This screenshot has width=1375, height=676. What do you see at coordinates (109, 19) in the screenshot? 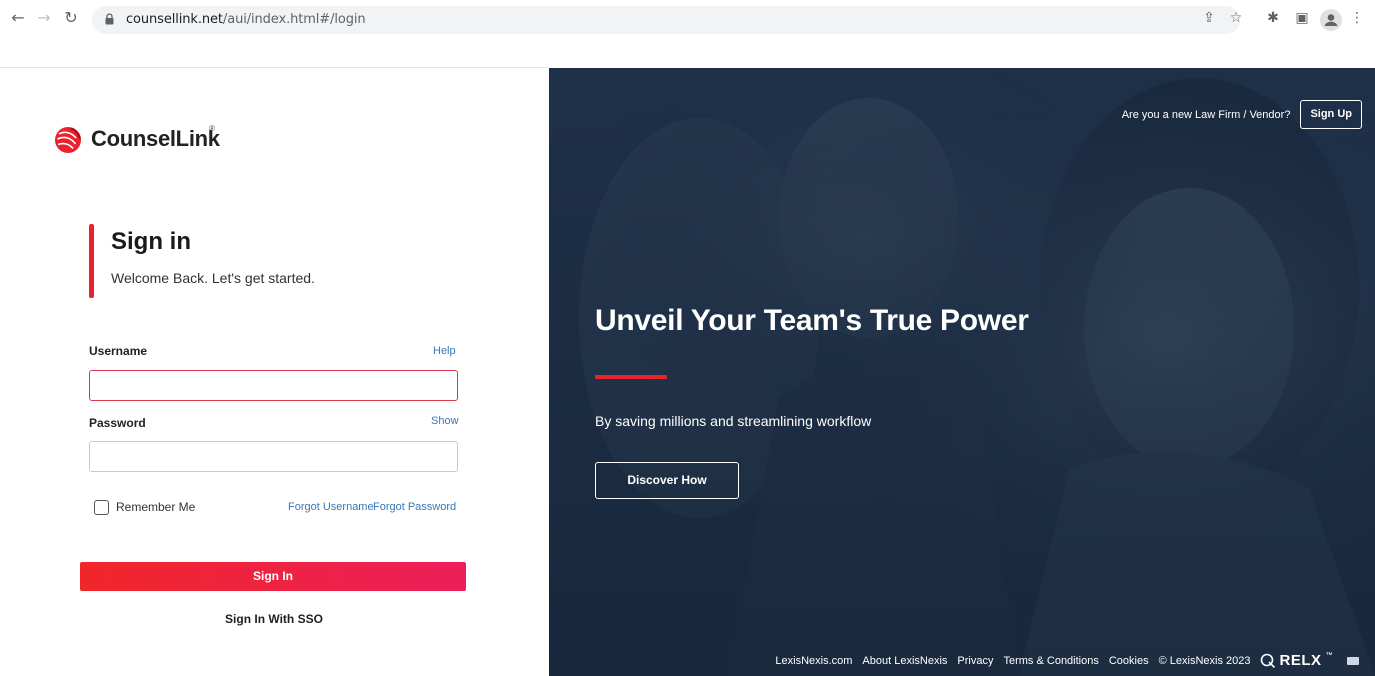
I see `lock-icon` at bounding box center [109, 19].